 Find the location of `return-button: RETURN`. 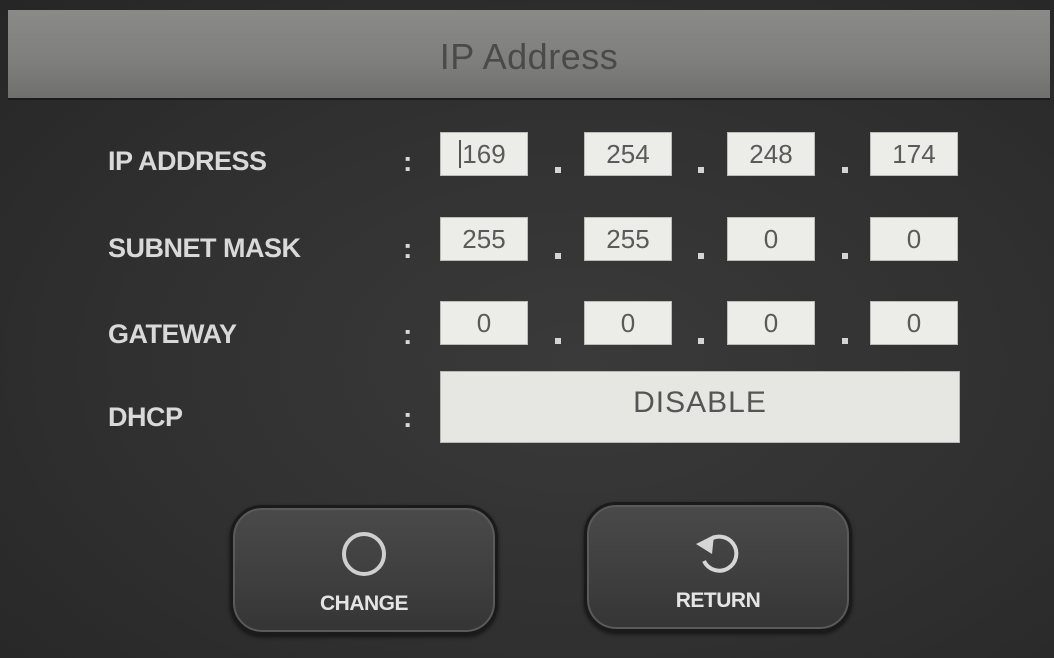

return-button: RETURN is located at coordinates (718, 567).